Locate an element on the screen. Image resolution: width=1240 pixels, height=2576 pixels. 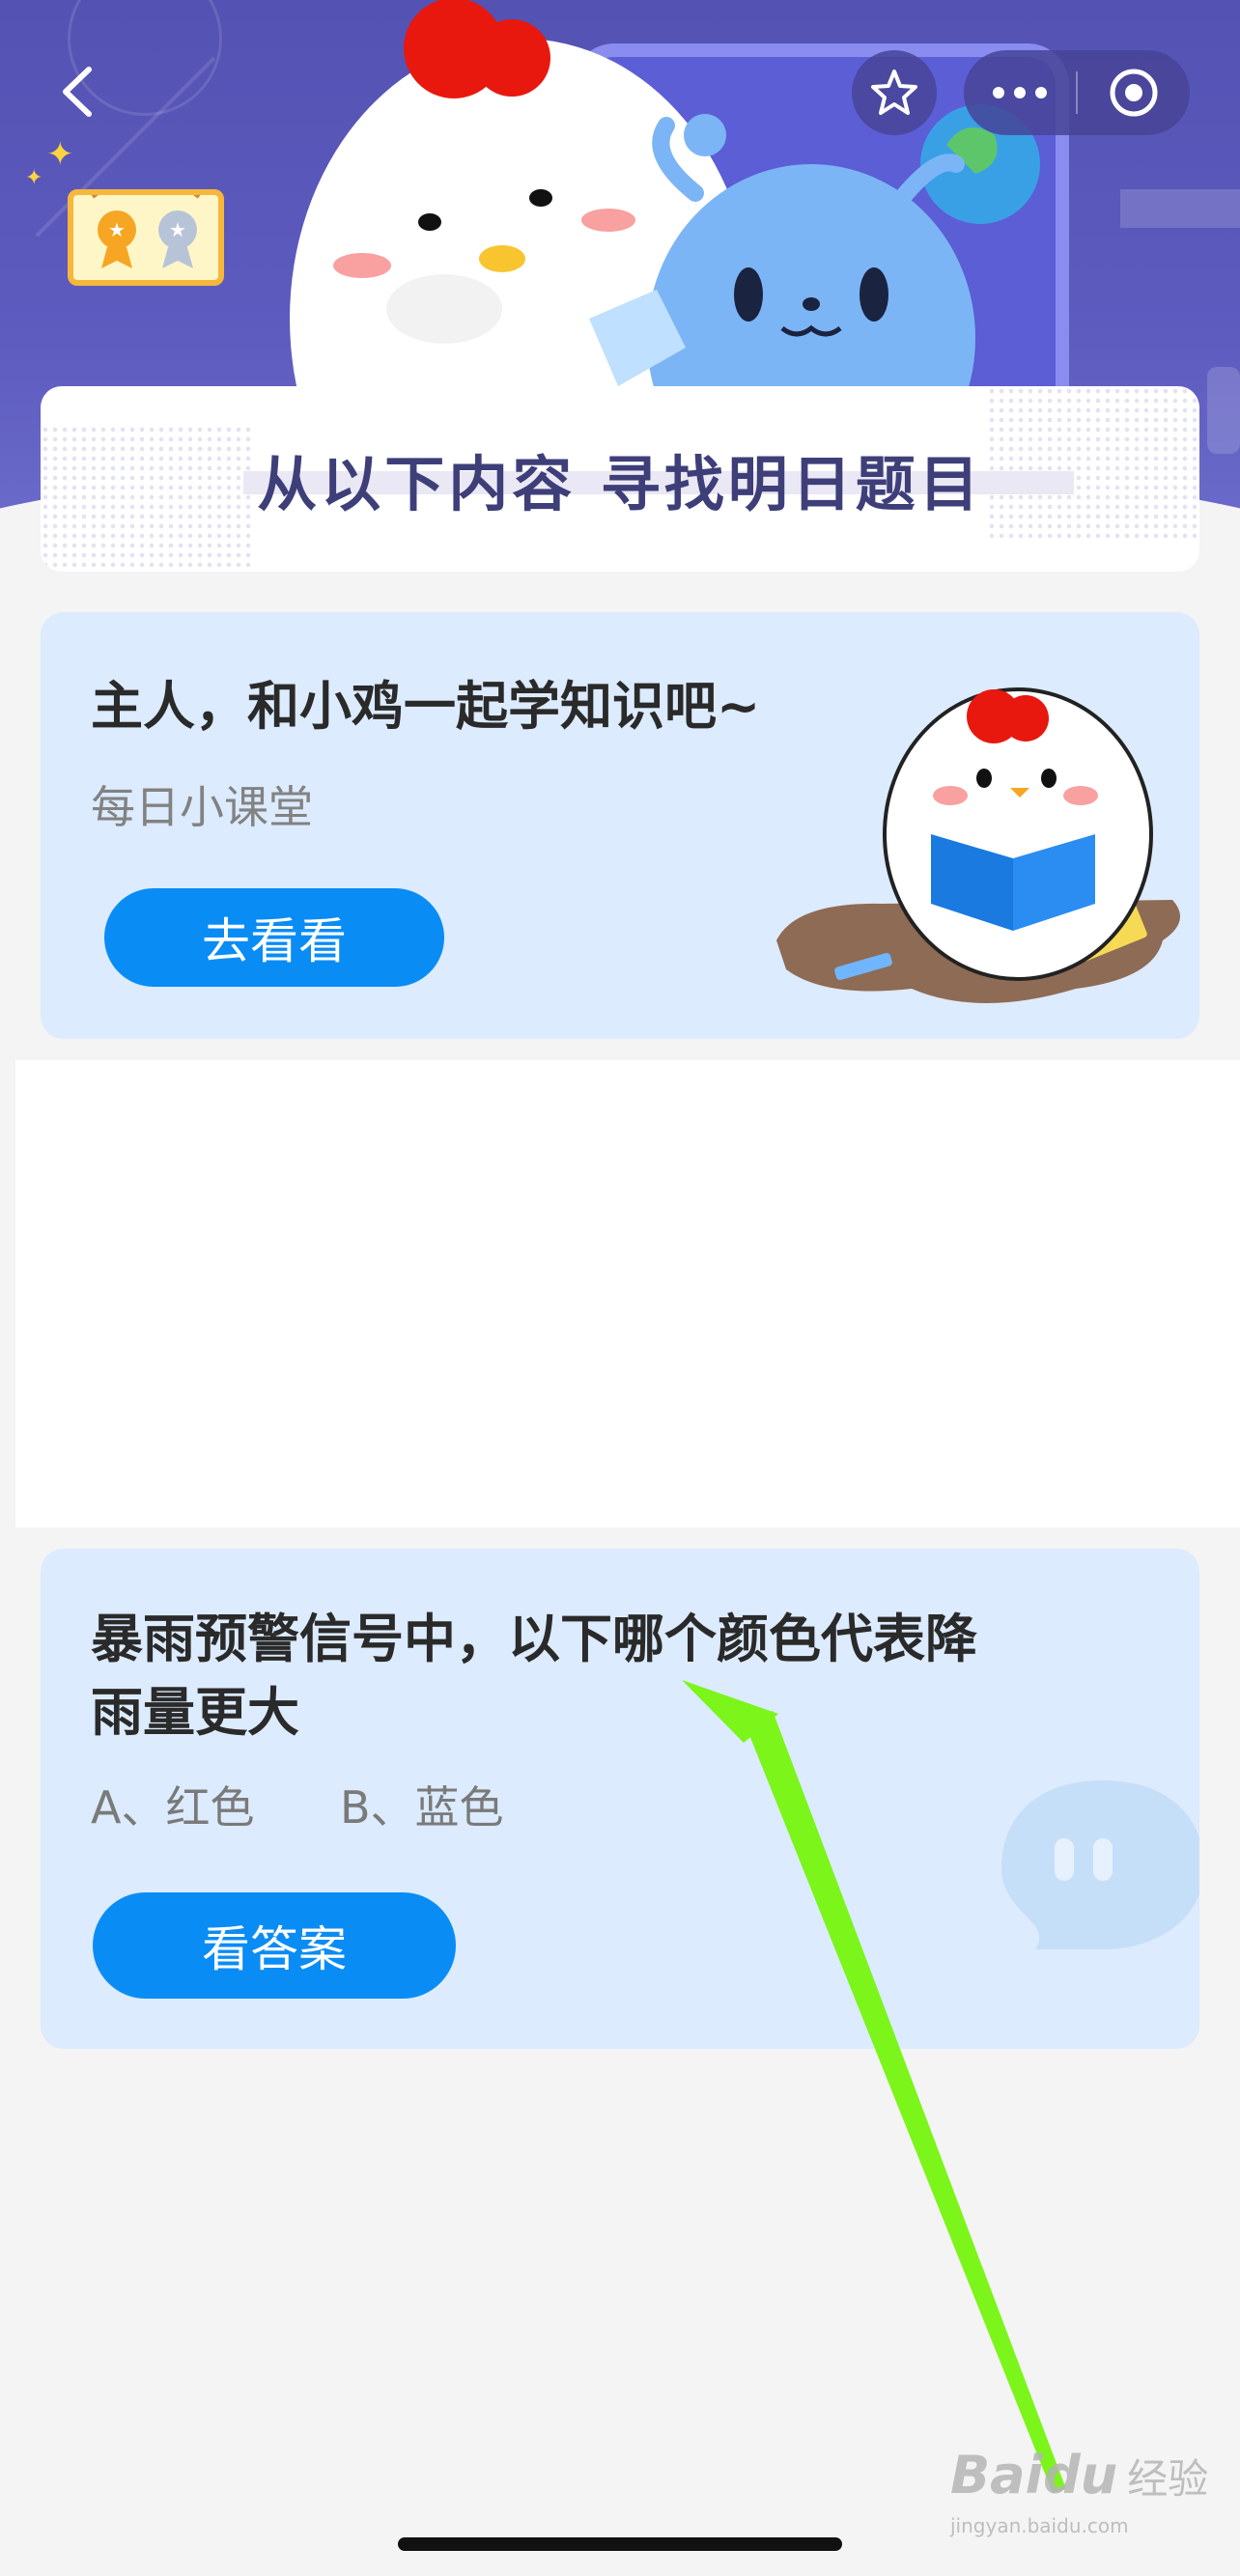
banner-title: 从以下内容 寻找明日题目 is located at coordinates (620, 484).